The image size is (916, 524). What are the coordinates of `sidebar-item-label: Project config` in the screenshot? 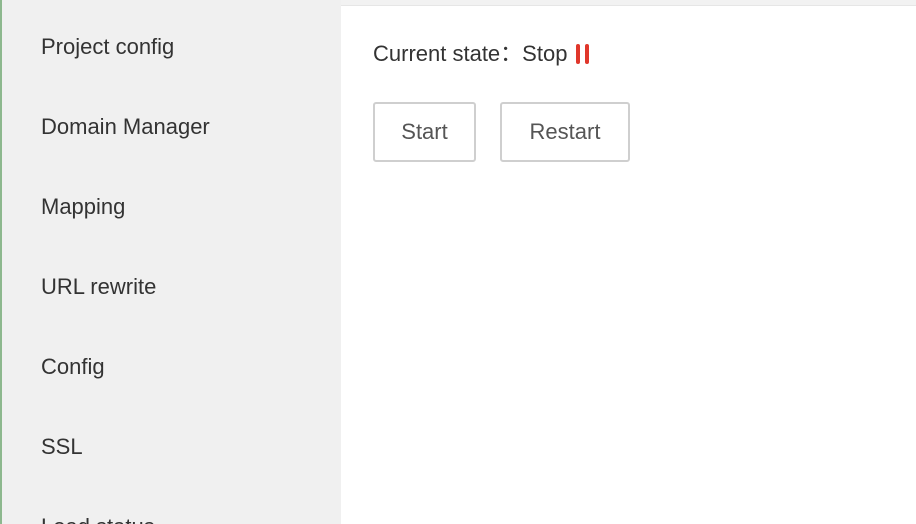 It's located at (108, 46).